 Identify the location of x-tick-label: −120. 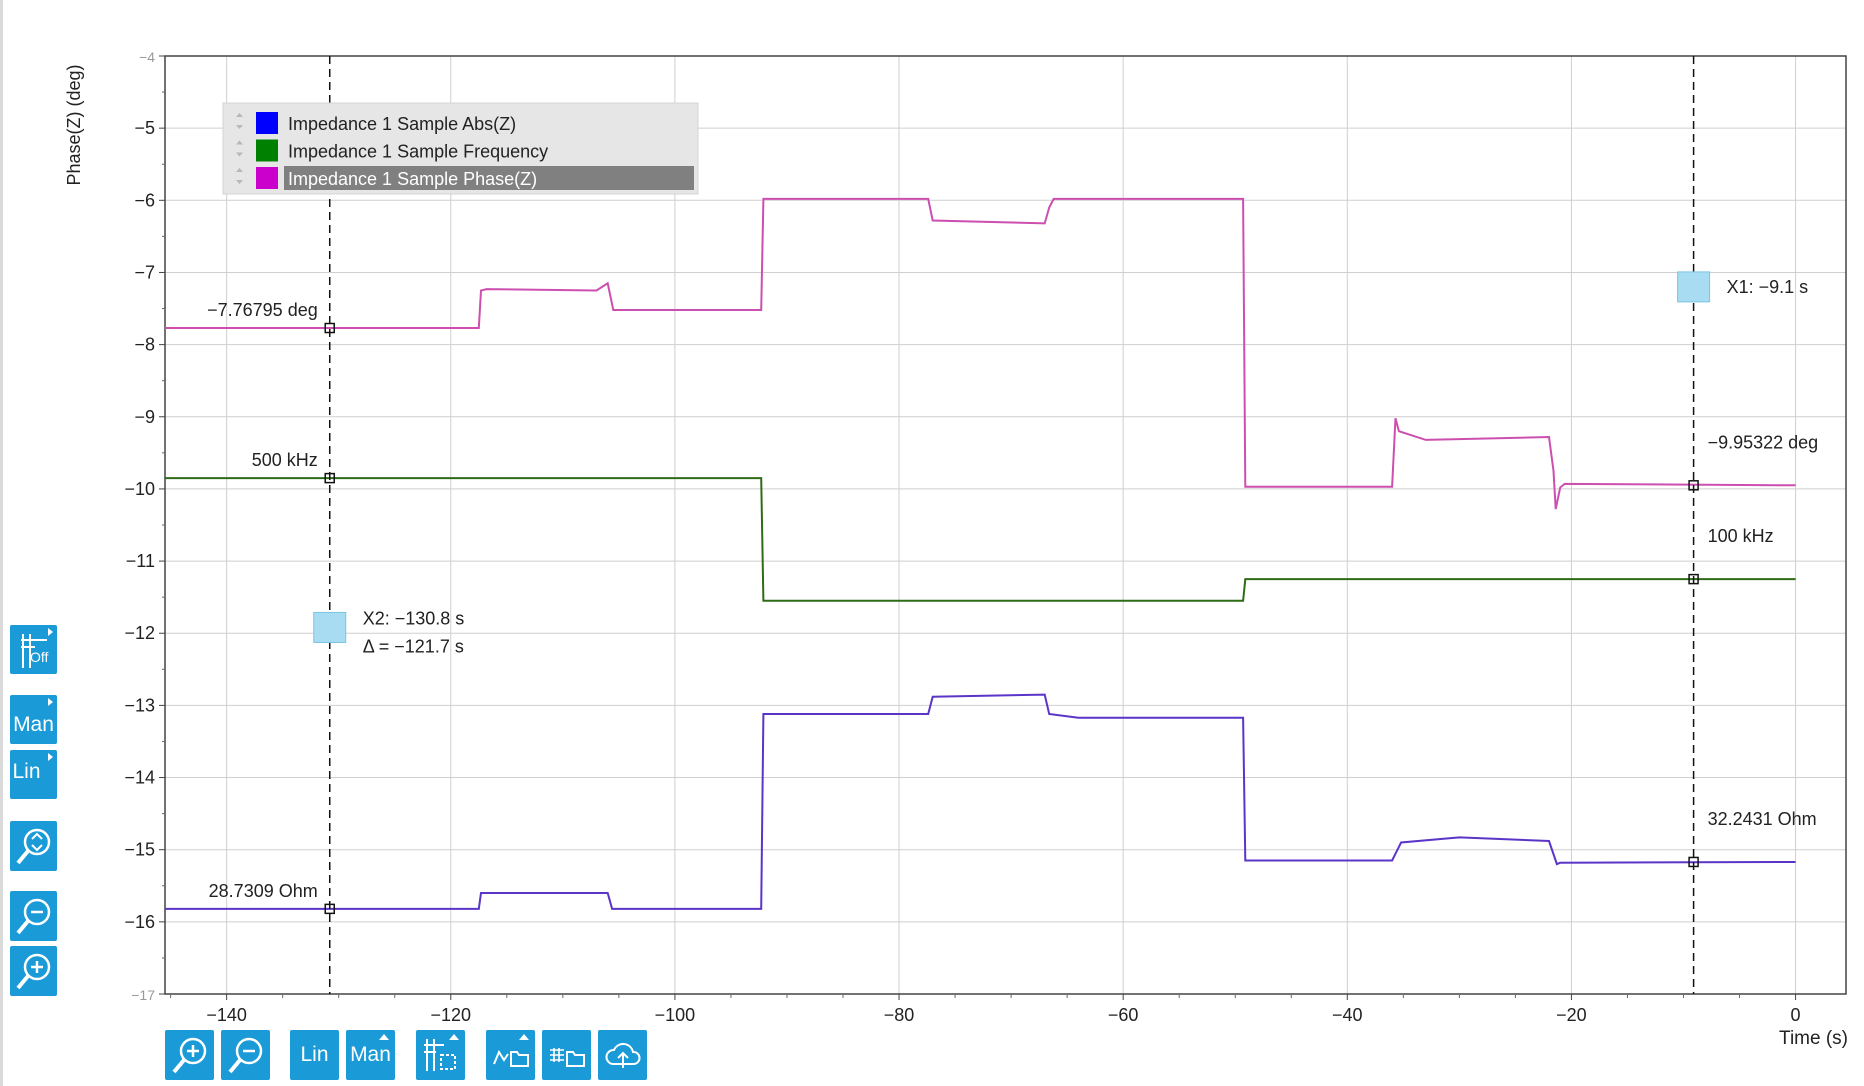
(450, 1015).